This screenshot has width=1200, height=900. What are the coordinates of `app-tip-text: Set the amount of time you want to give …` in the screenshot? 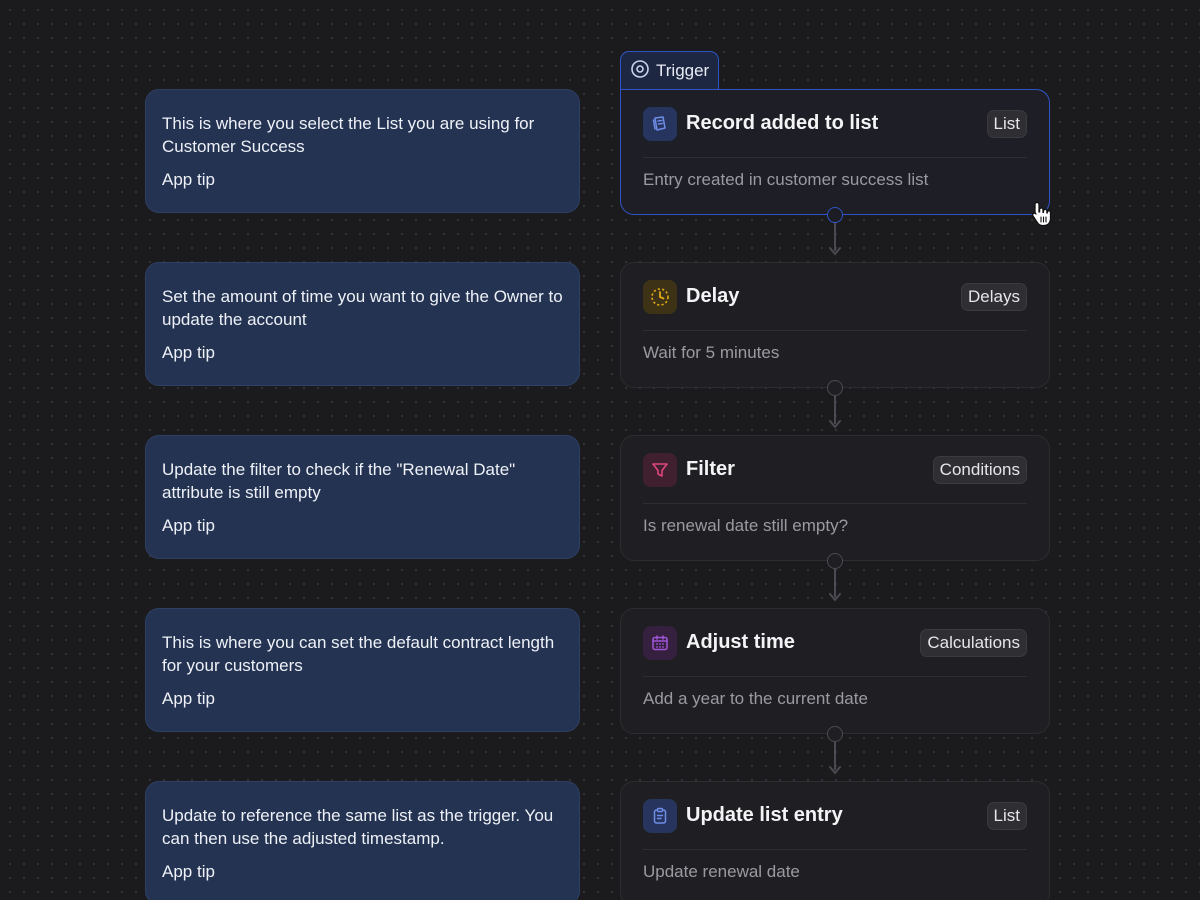 It's located at (362, 308).